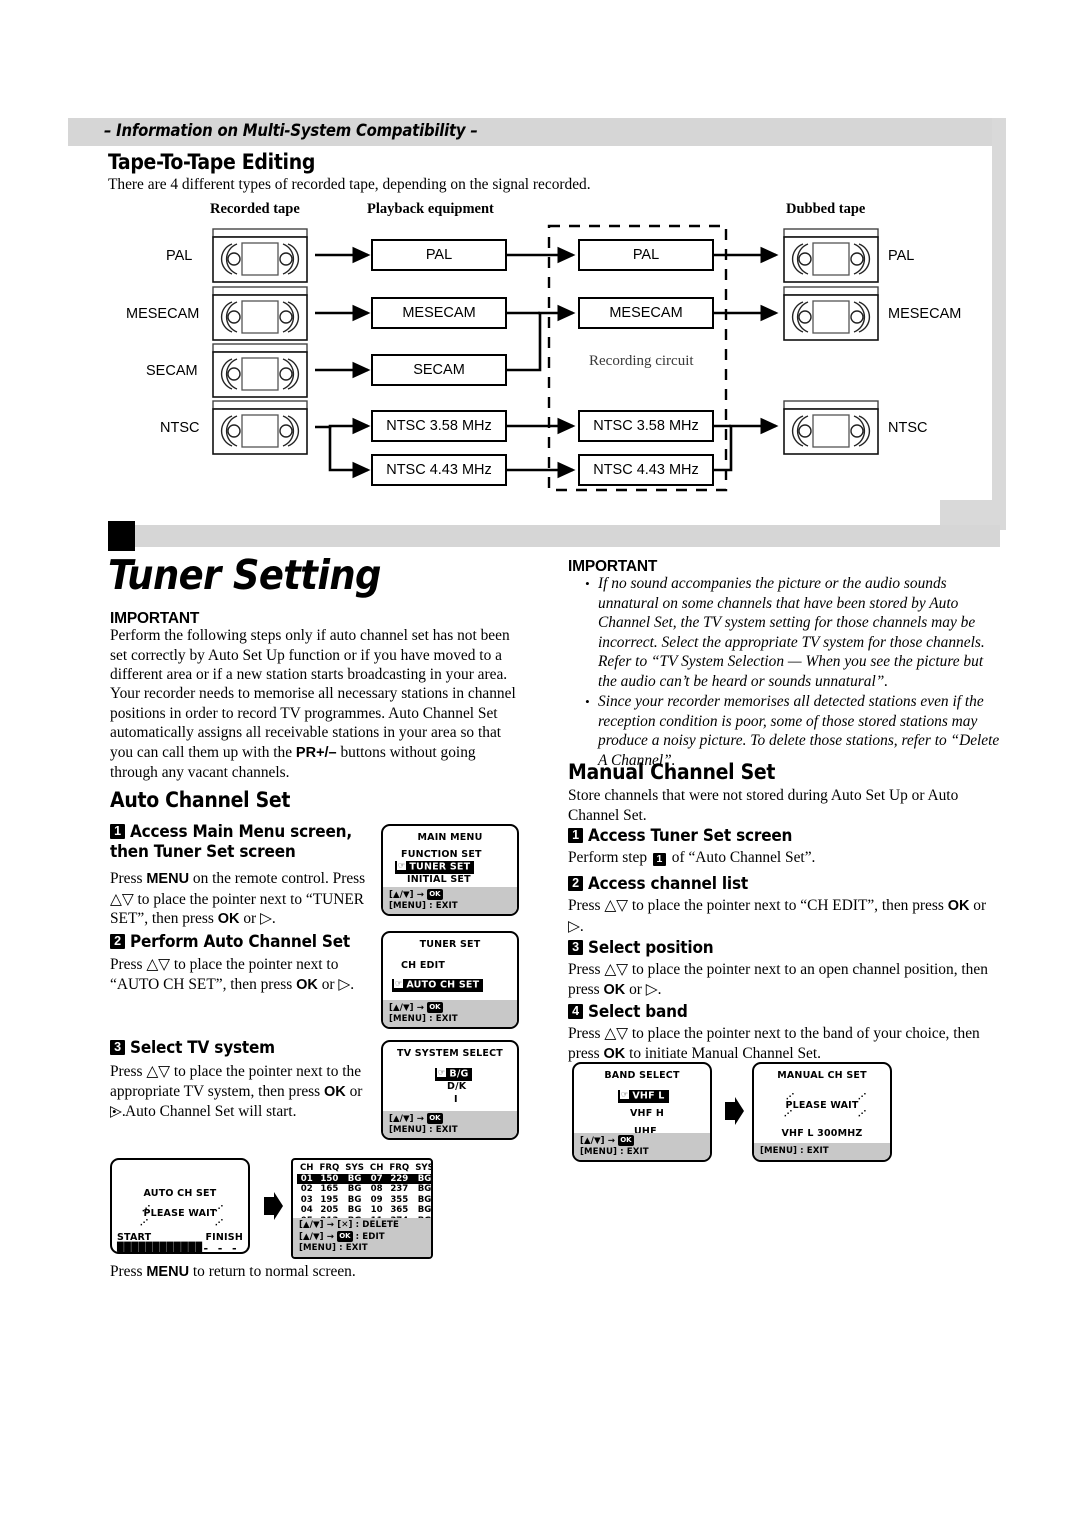 This screenshot has width=1080, height=1528. What do you see at coordinates (642, 1075) in the screenshot?
I see `osd-band-select-title: BAND SELECT` at bounding box center [642, 1075].